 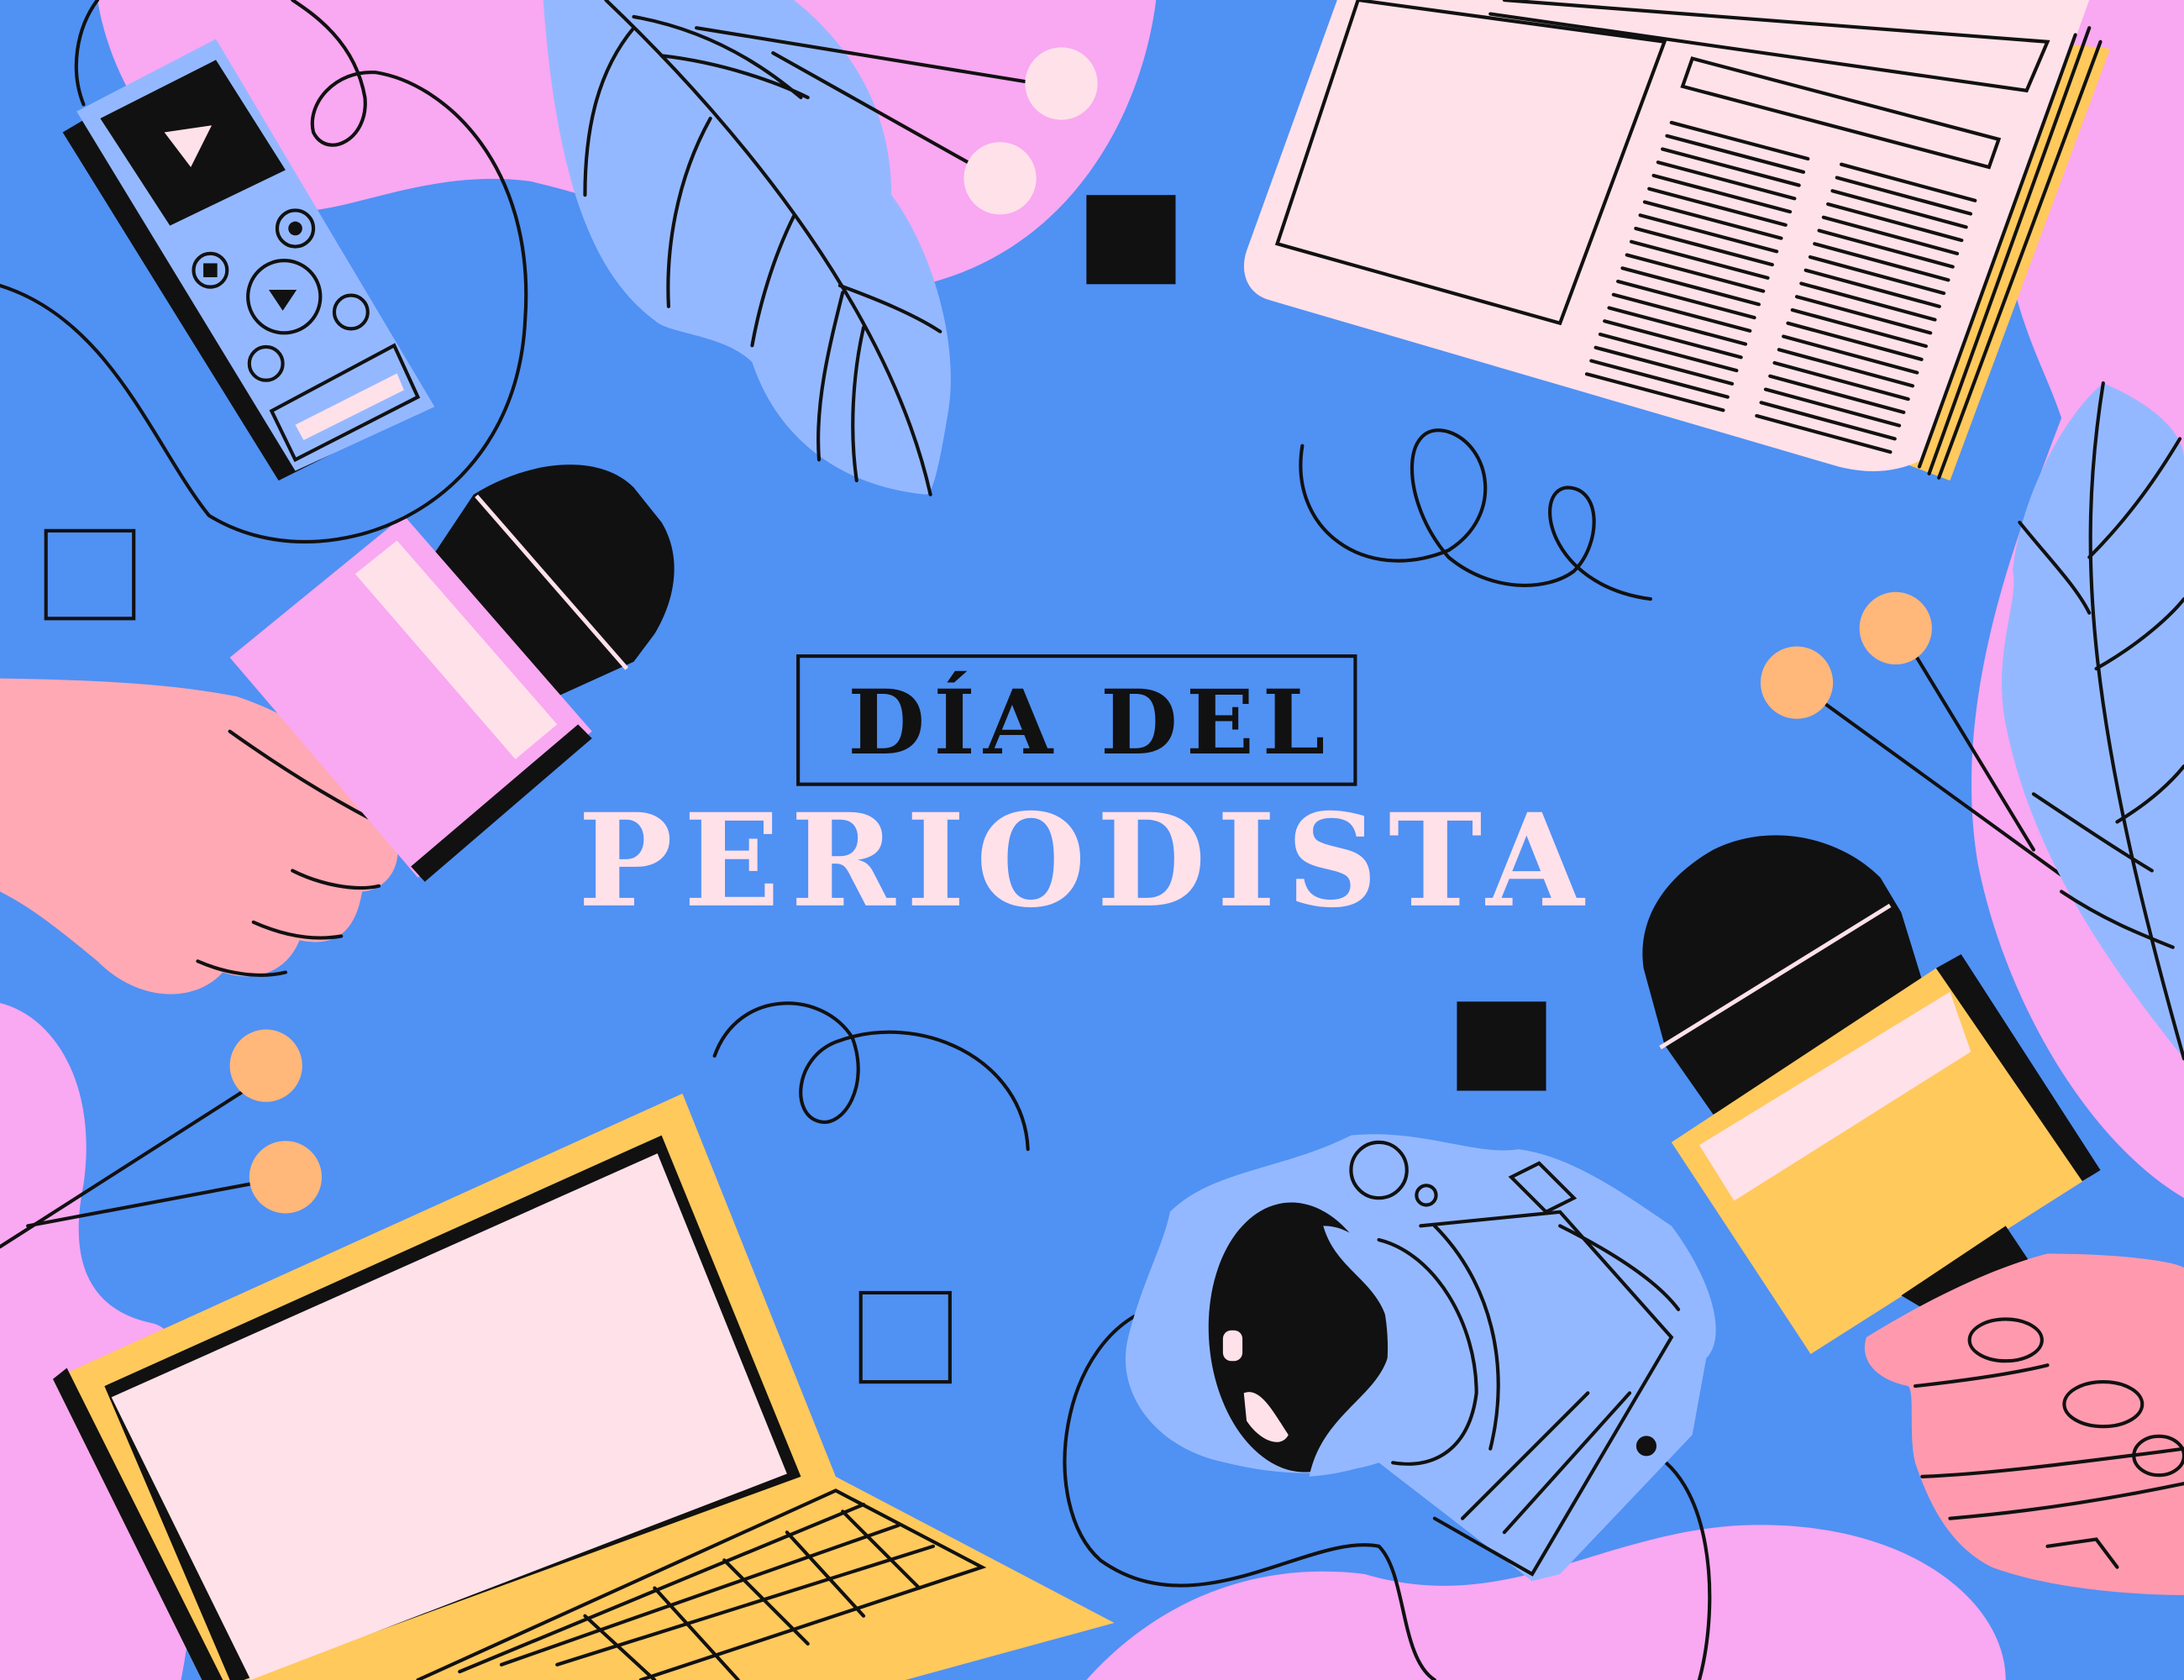 What do you see at coordinates (1086, 860) in the screenshot?
I see `title-line2: PERIODISTA` at bounding box center [1086, 860].